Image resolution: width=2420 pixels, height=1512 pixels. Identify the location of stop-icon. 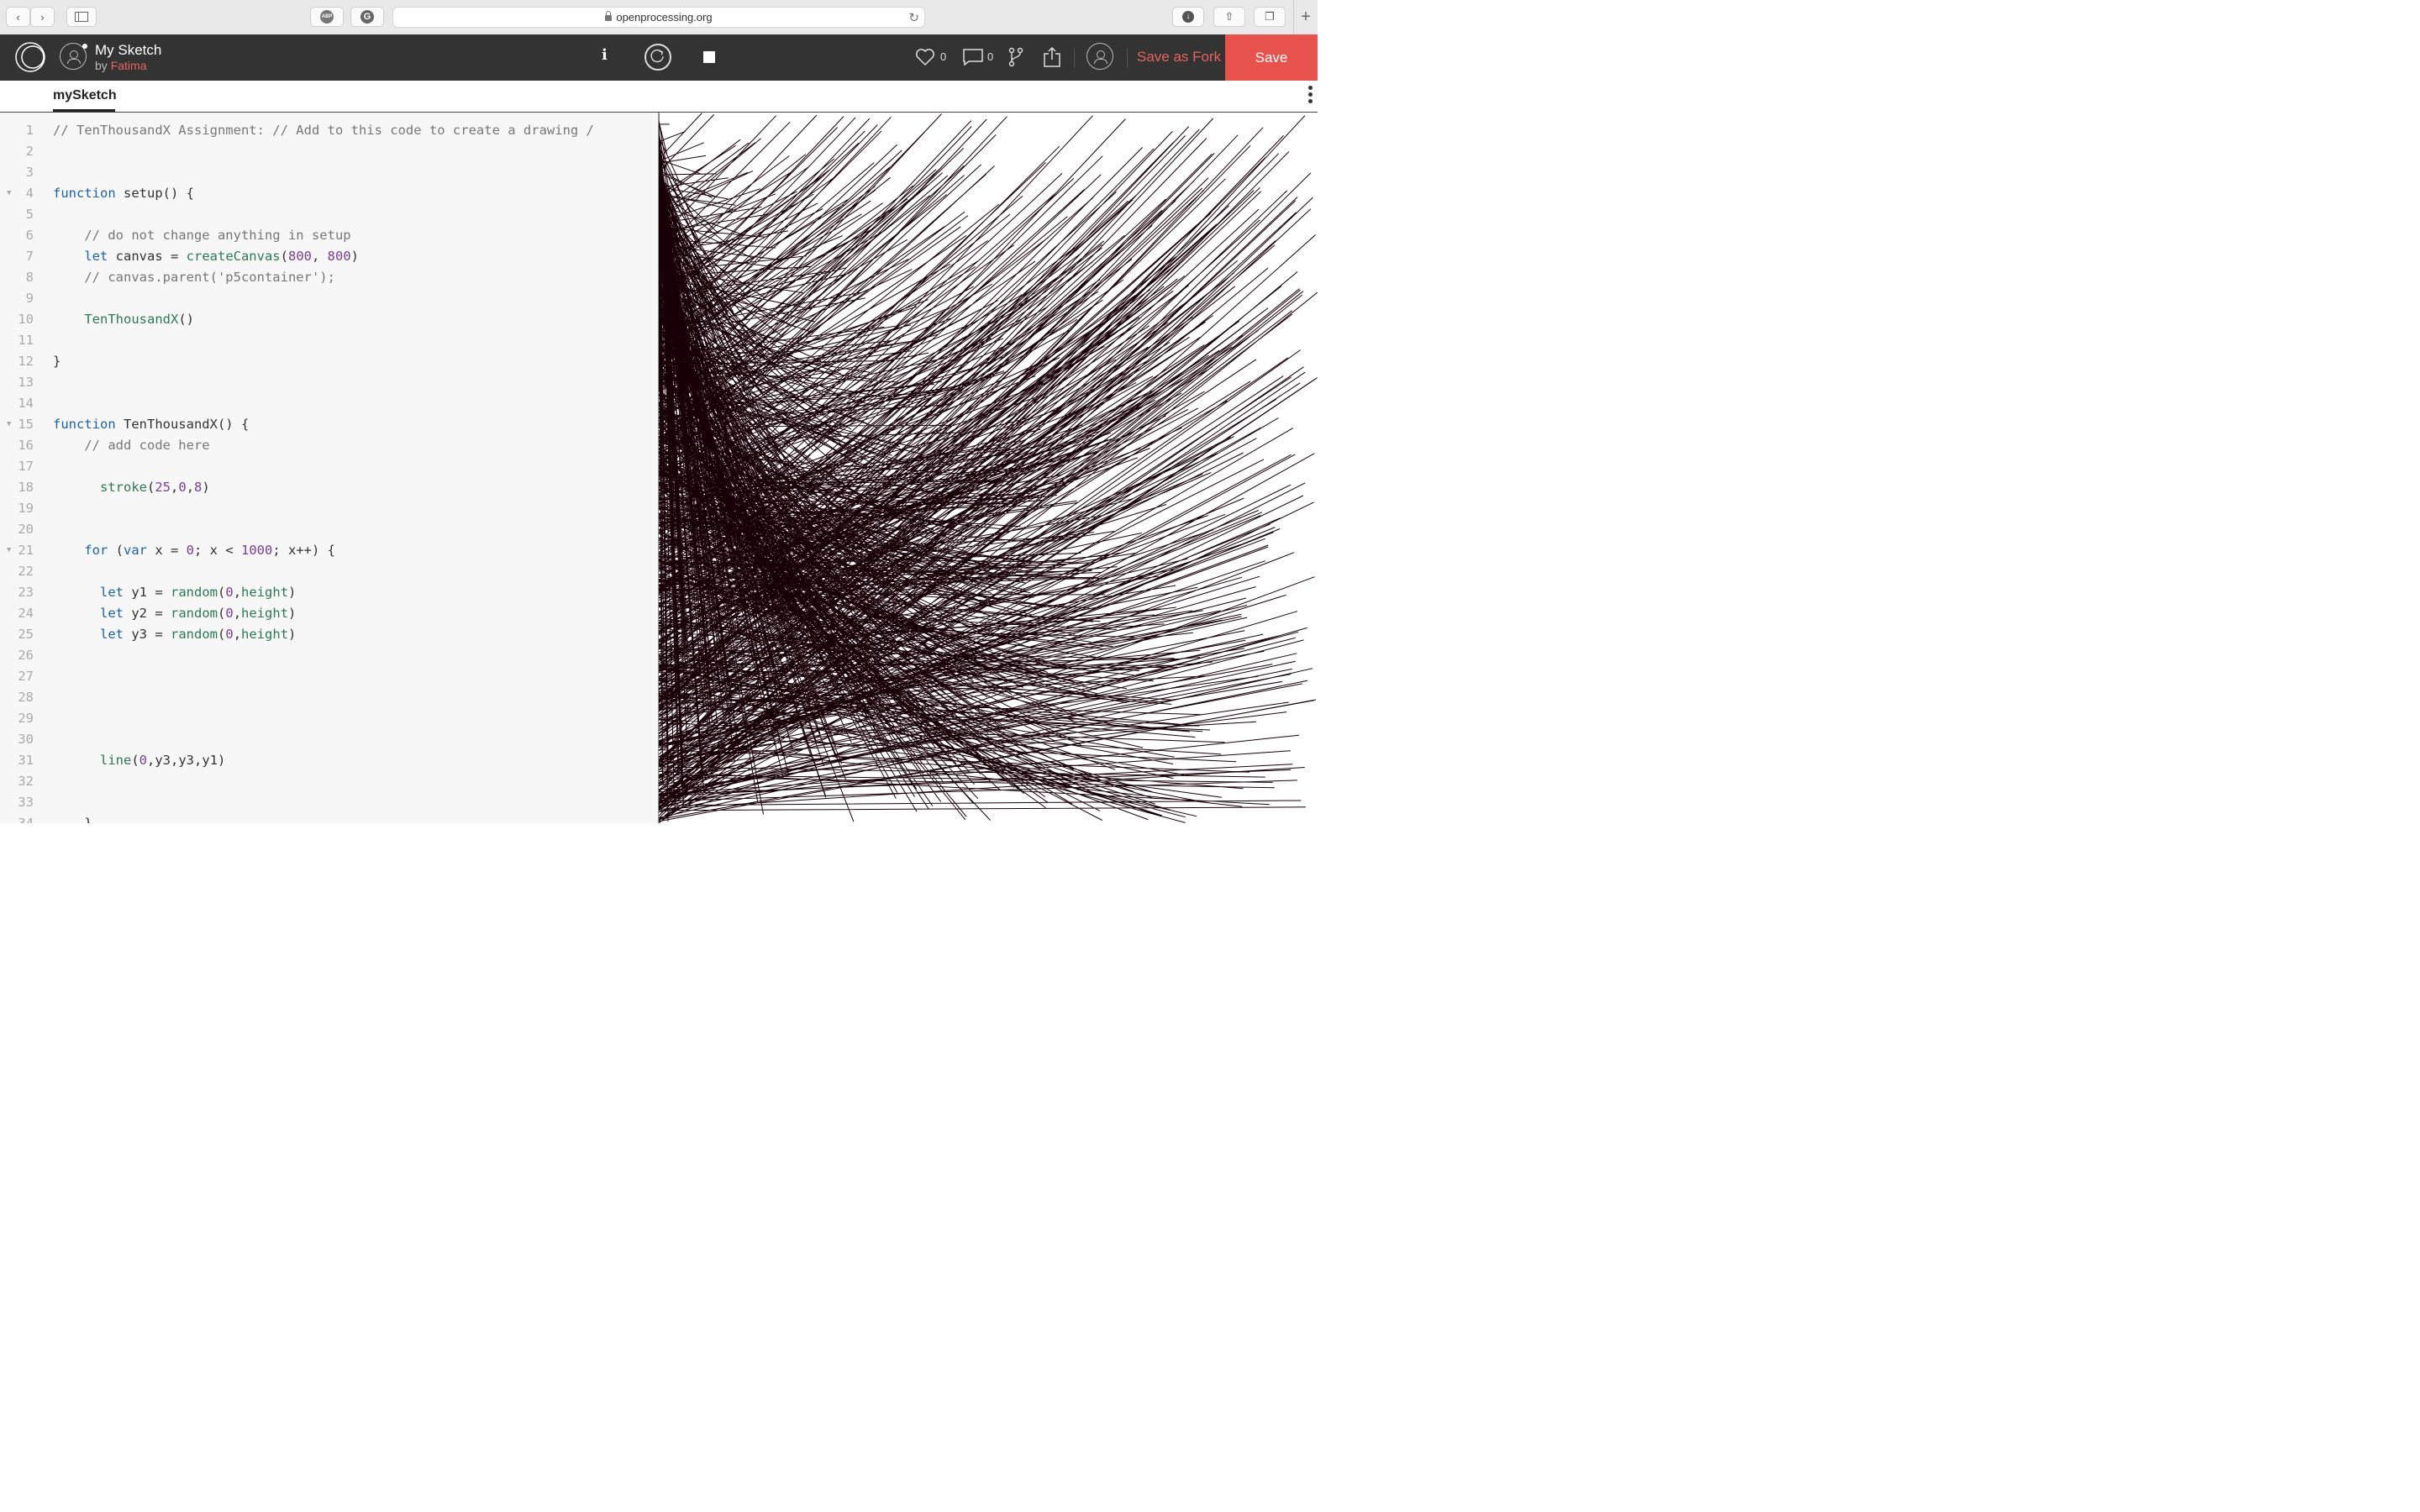
(709, 57).